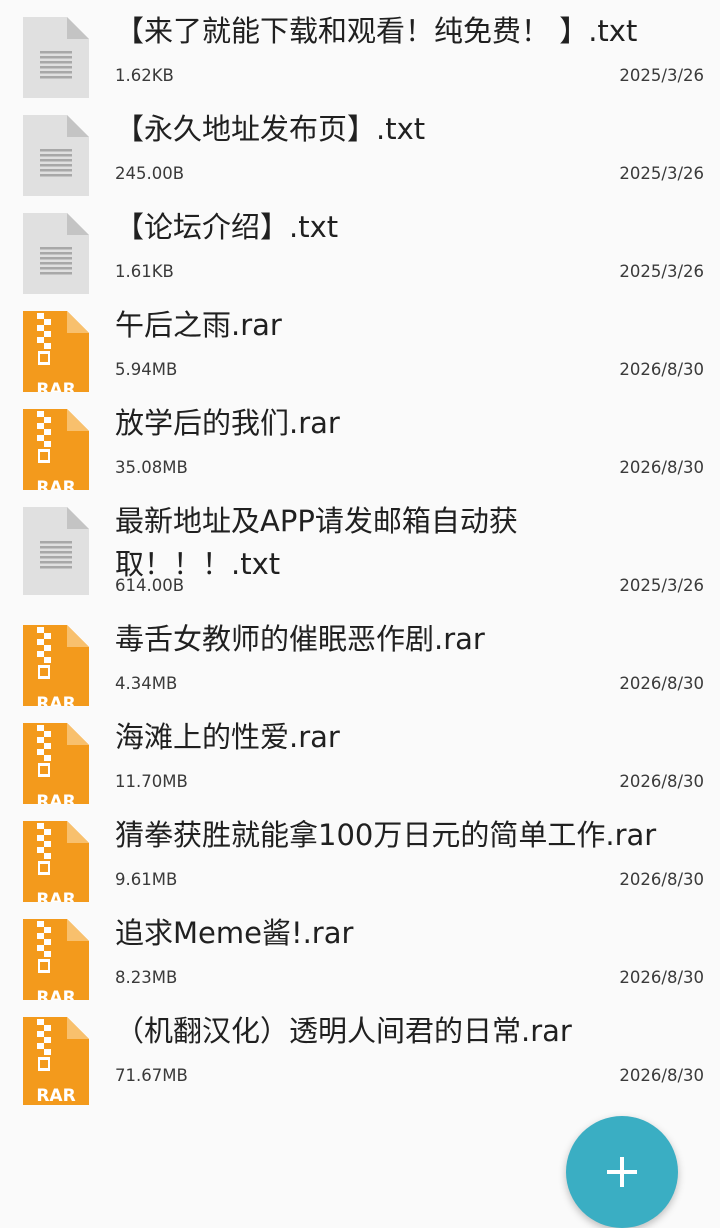  What do you see at coordinates (198, 325) in the screenshot?
I see `file-name: 午后之雨.rar` at bounding box center [198, 325].